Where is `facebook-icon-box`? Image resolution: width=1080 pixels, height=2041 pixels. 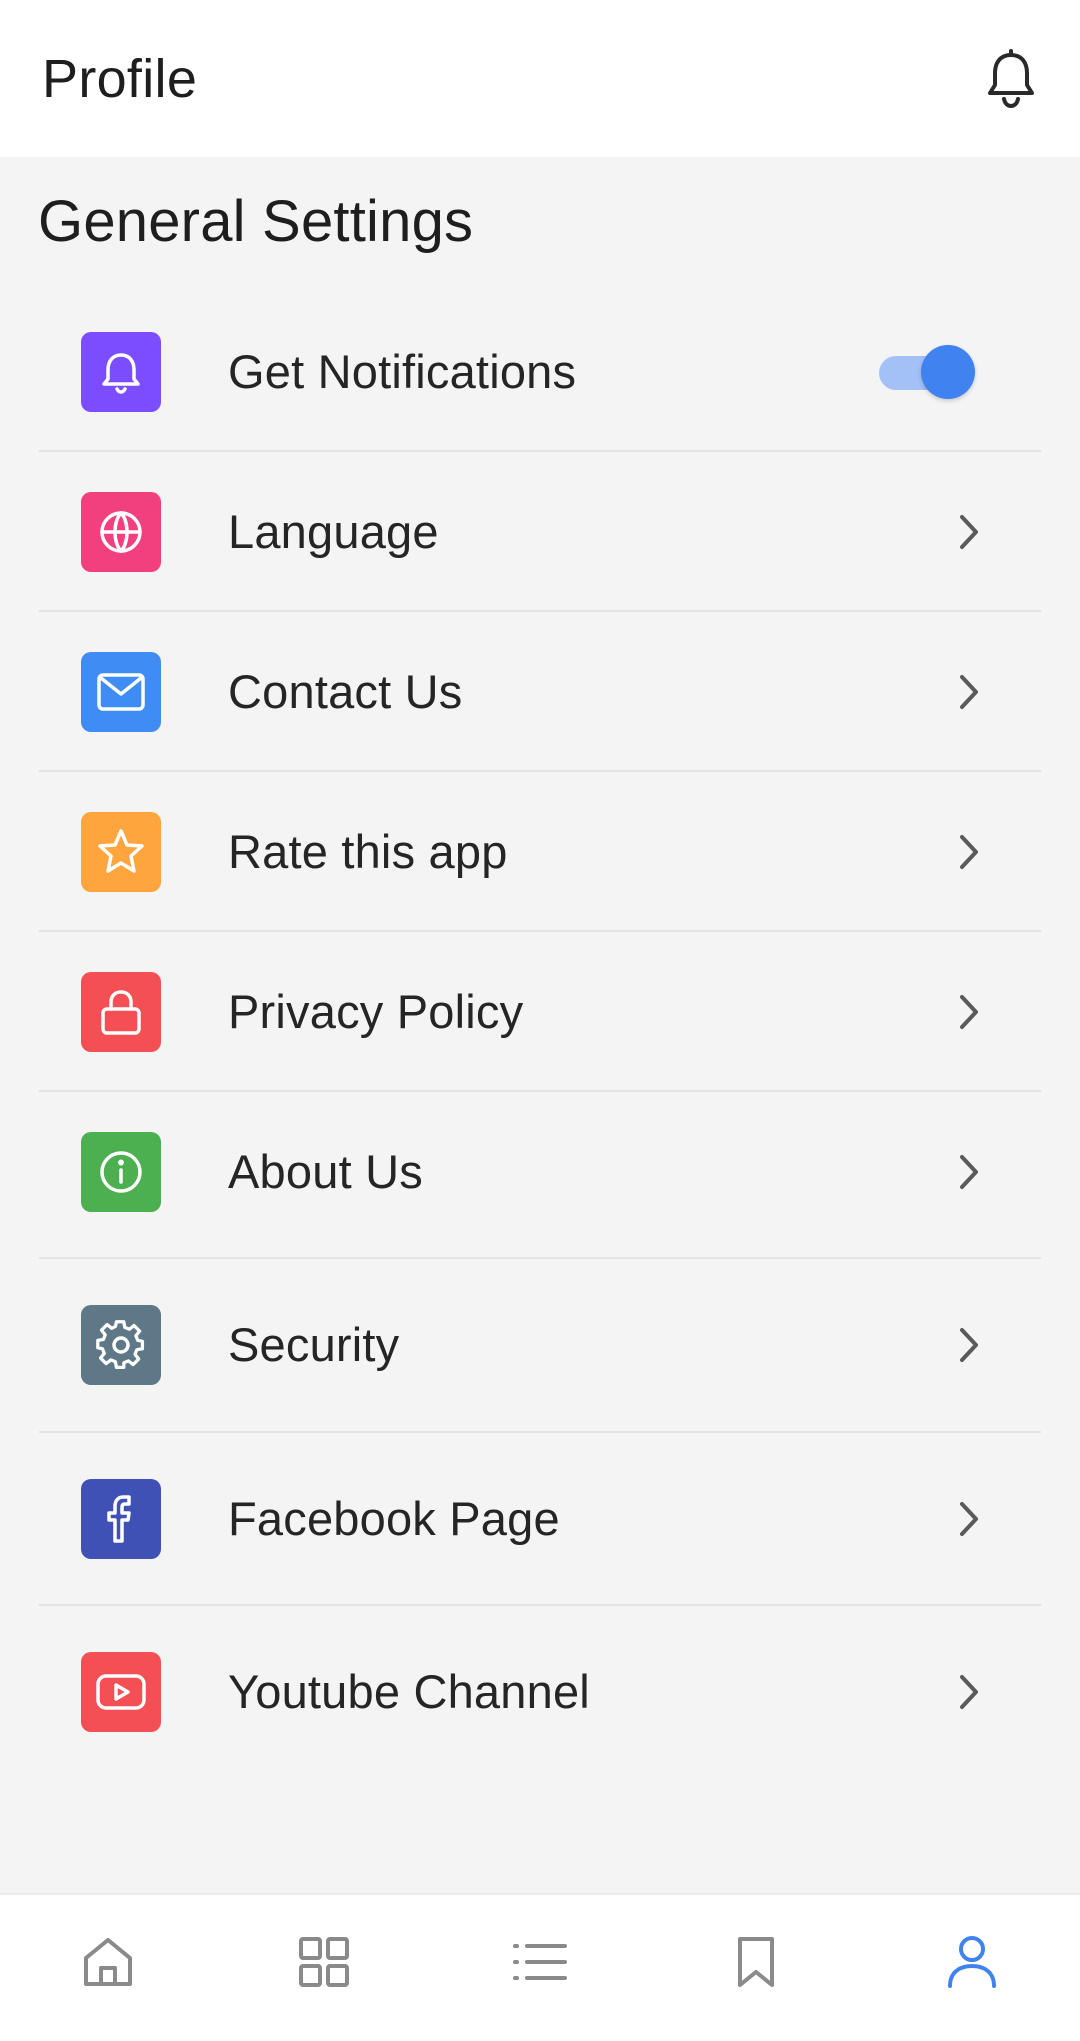 facebook-icon-box is located at coordinates (121, 1519).